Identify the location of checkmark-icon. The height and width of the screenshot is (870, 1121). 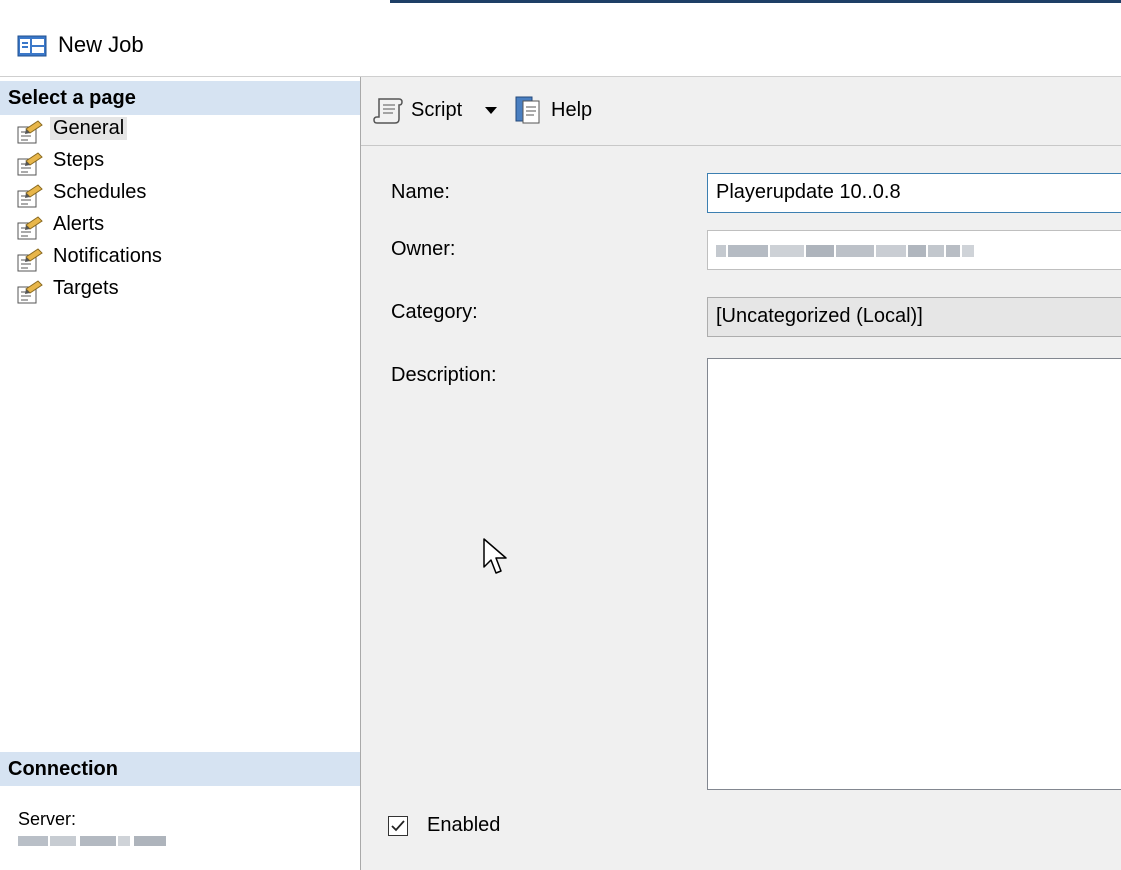
(398, 826).